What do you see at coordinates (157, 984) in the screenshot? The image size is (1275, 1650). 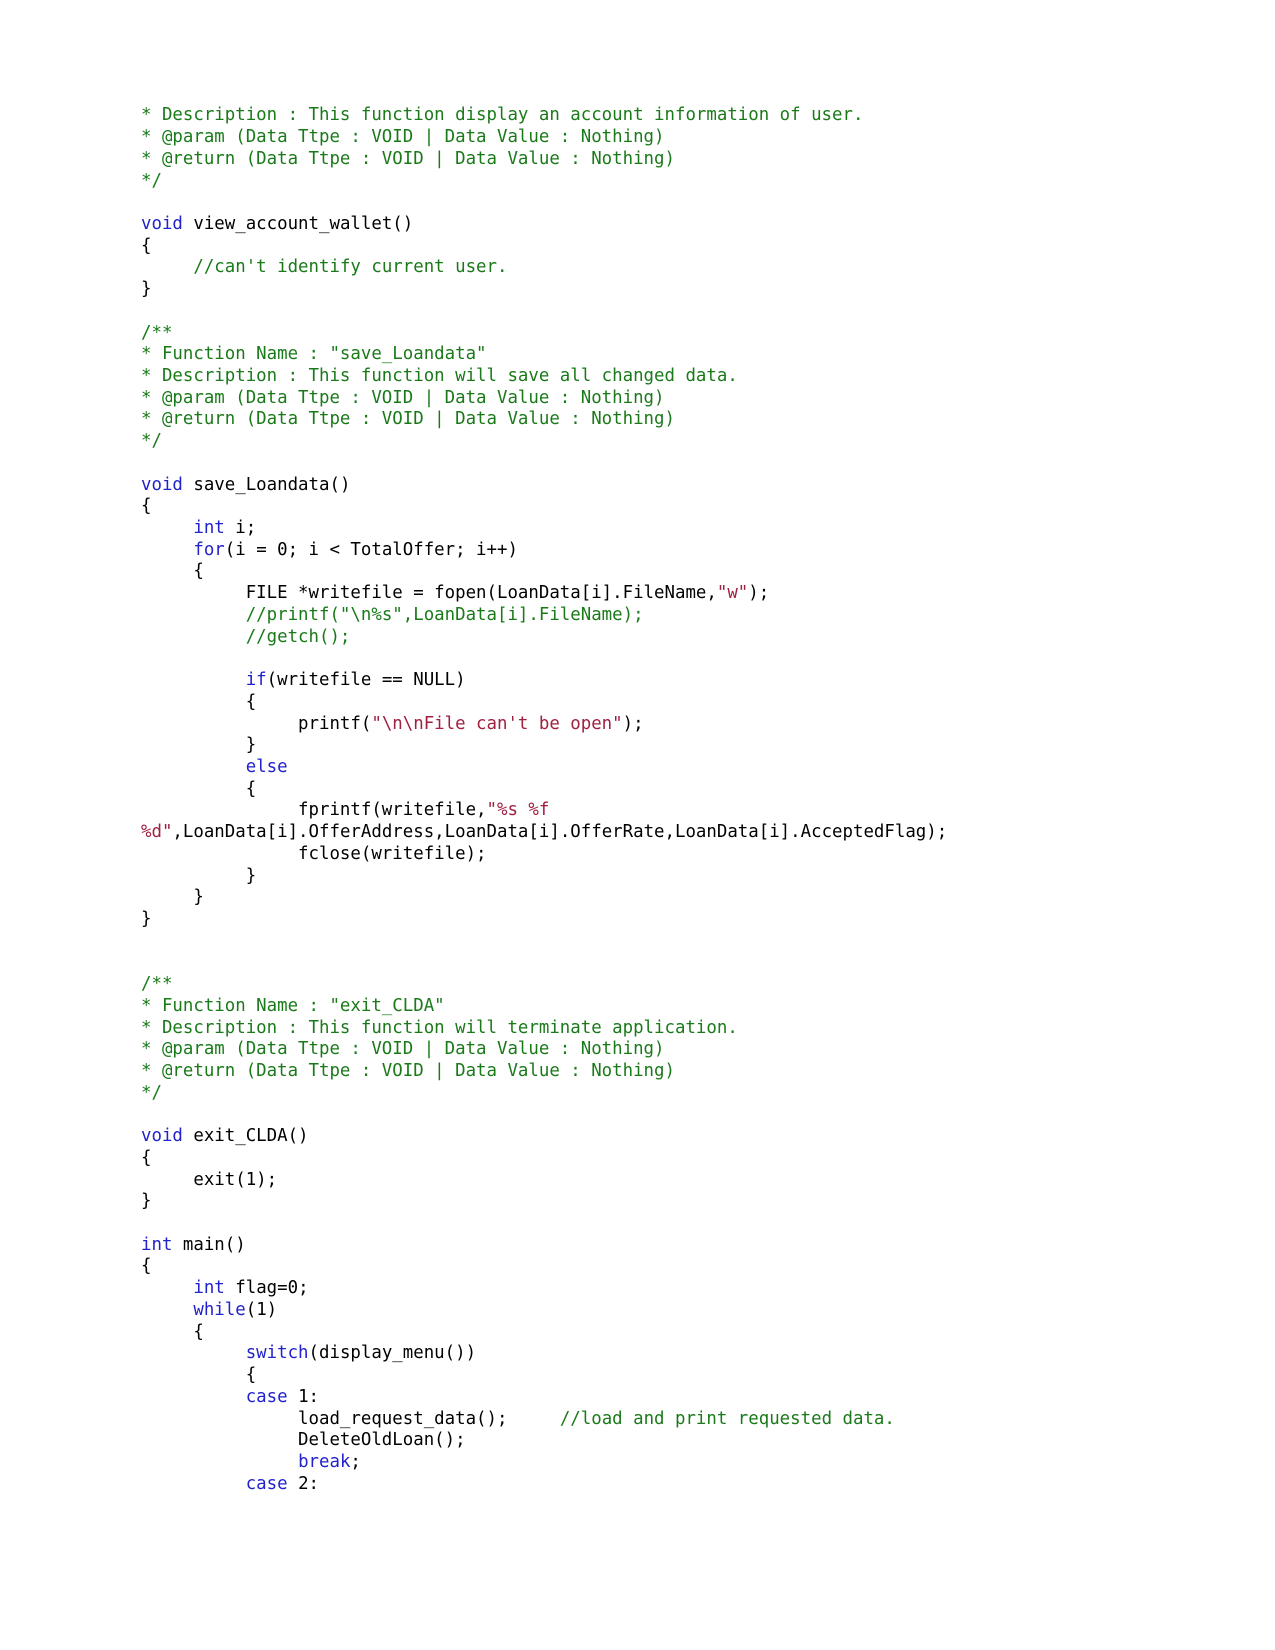 I see `code-comment: /**` at bounding box center [157, 984].